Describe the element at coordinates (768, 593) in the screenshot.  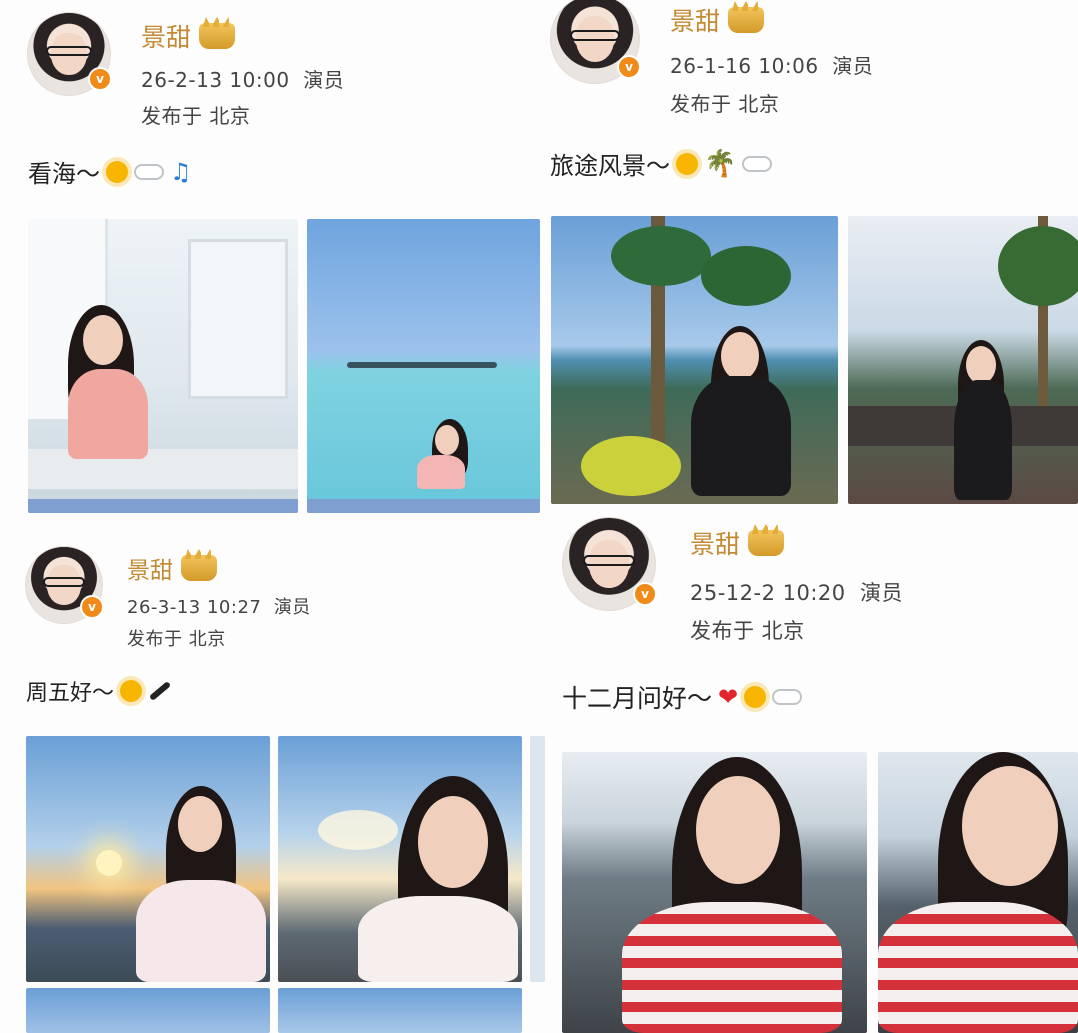
I see `post-time: 25-12-2 10:20` at that location.